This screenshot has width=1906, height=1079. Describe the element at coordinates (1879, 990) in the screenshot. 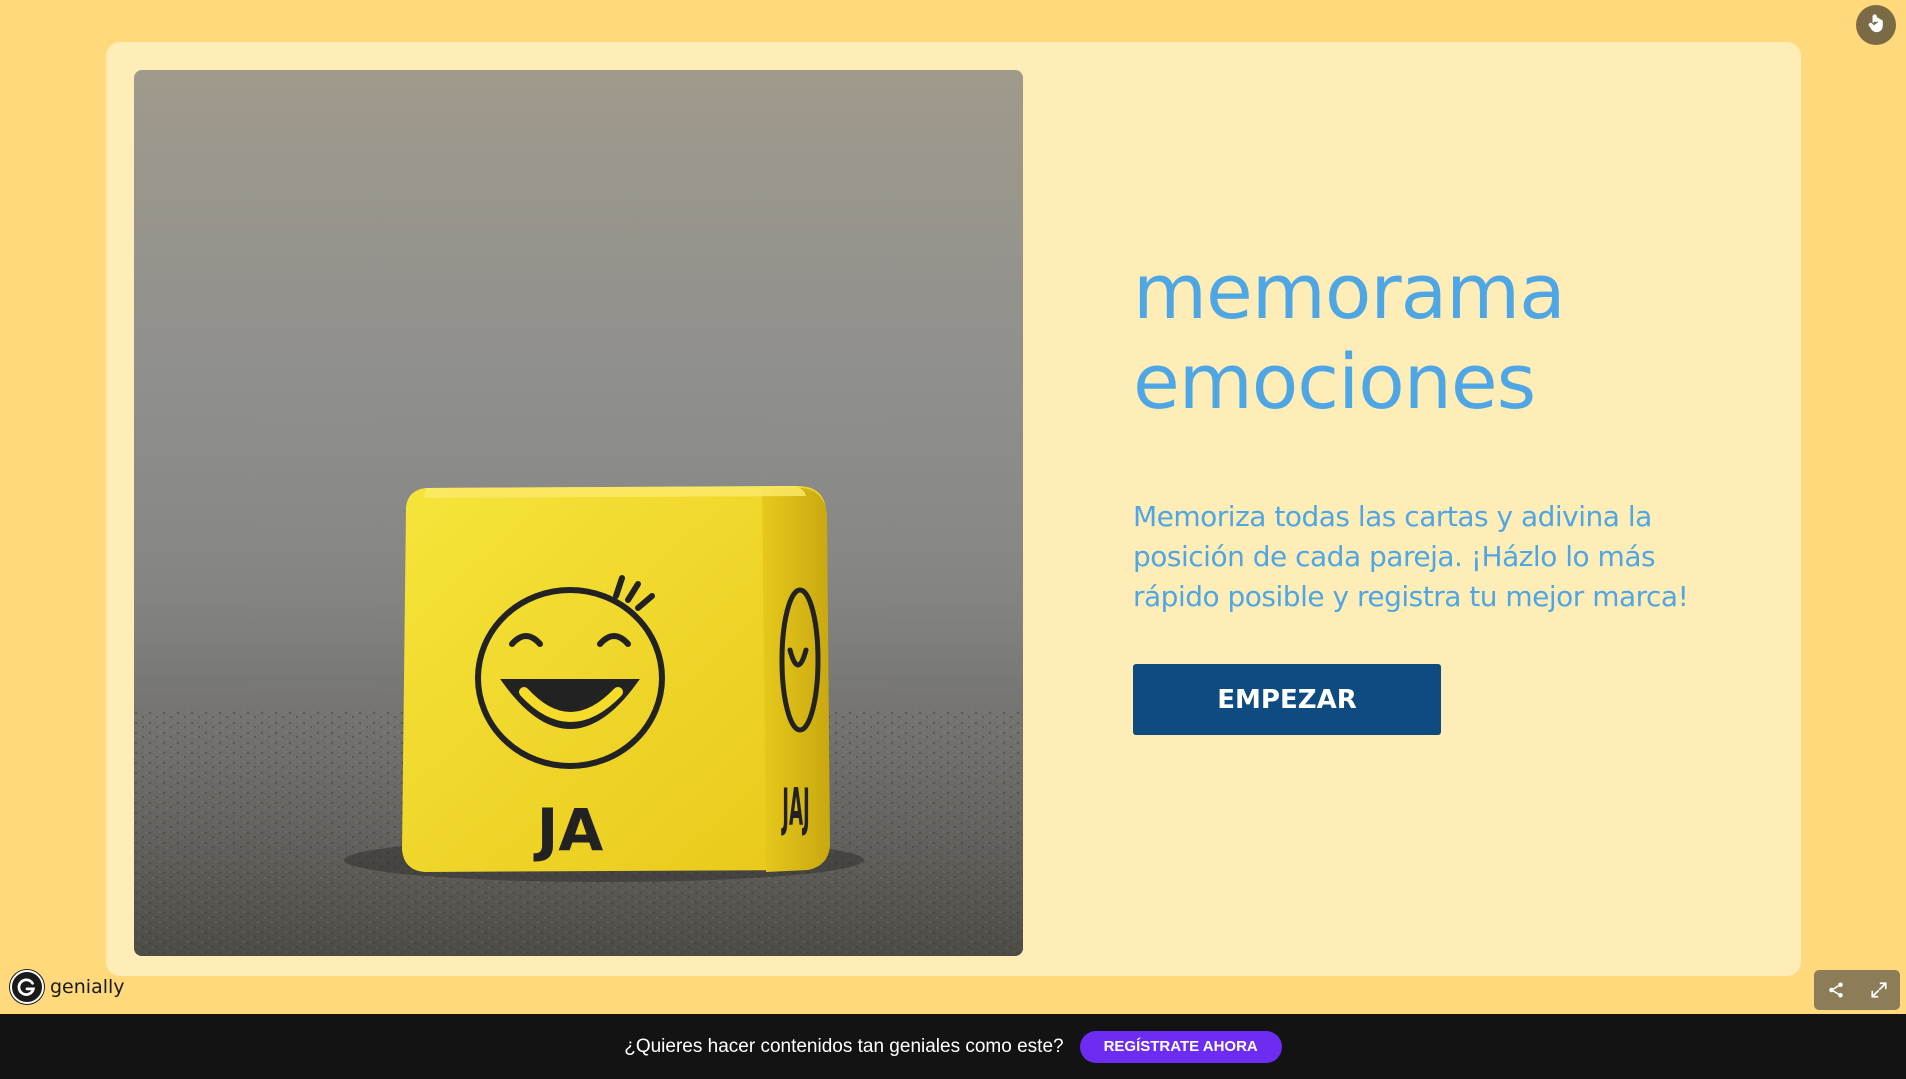

I see `fullscreen-icon` at that location.